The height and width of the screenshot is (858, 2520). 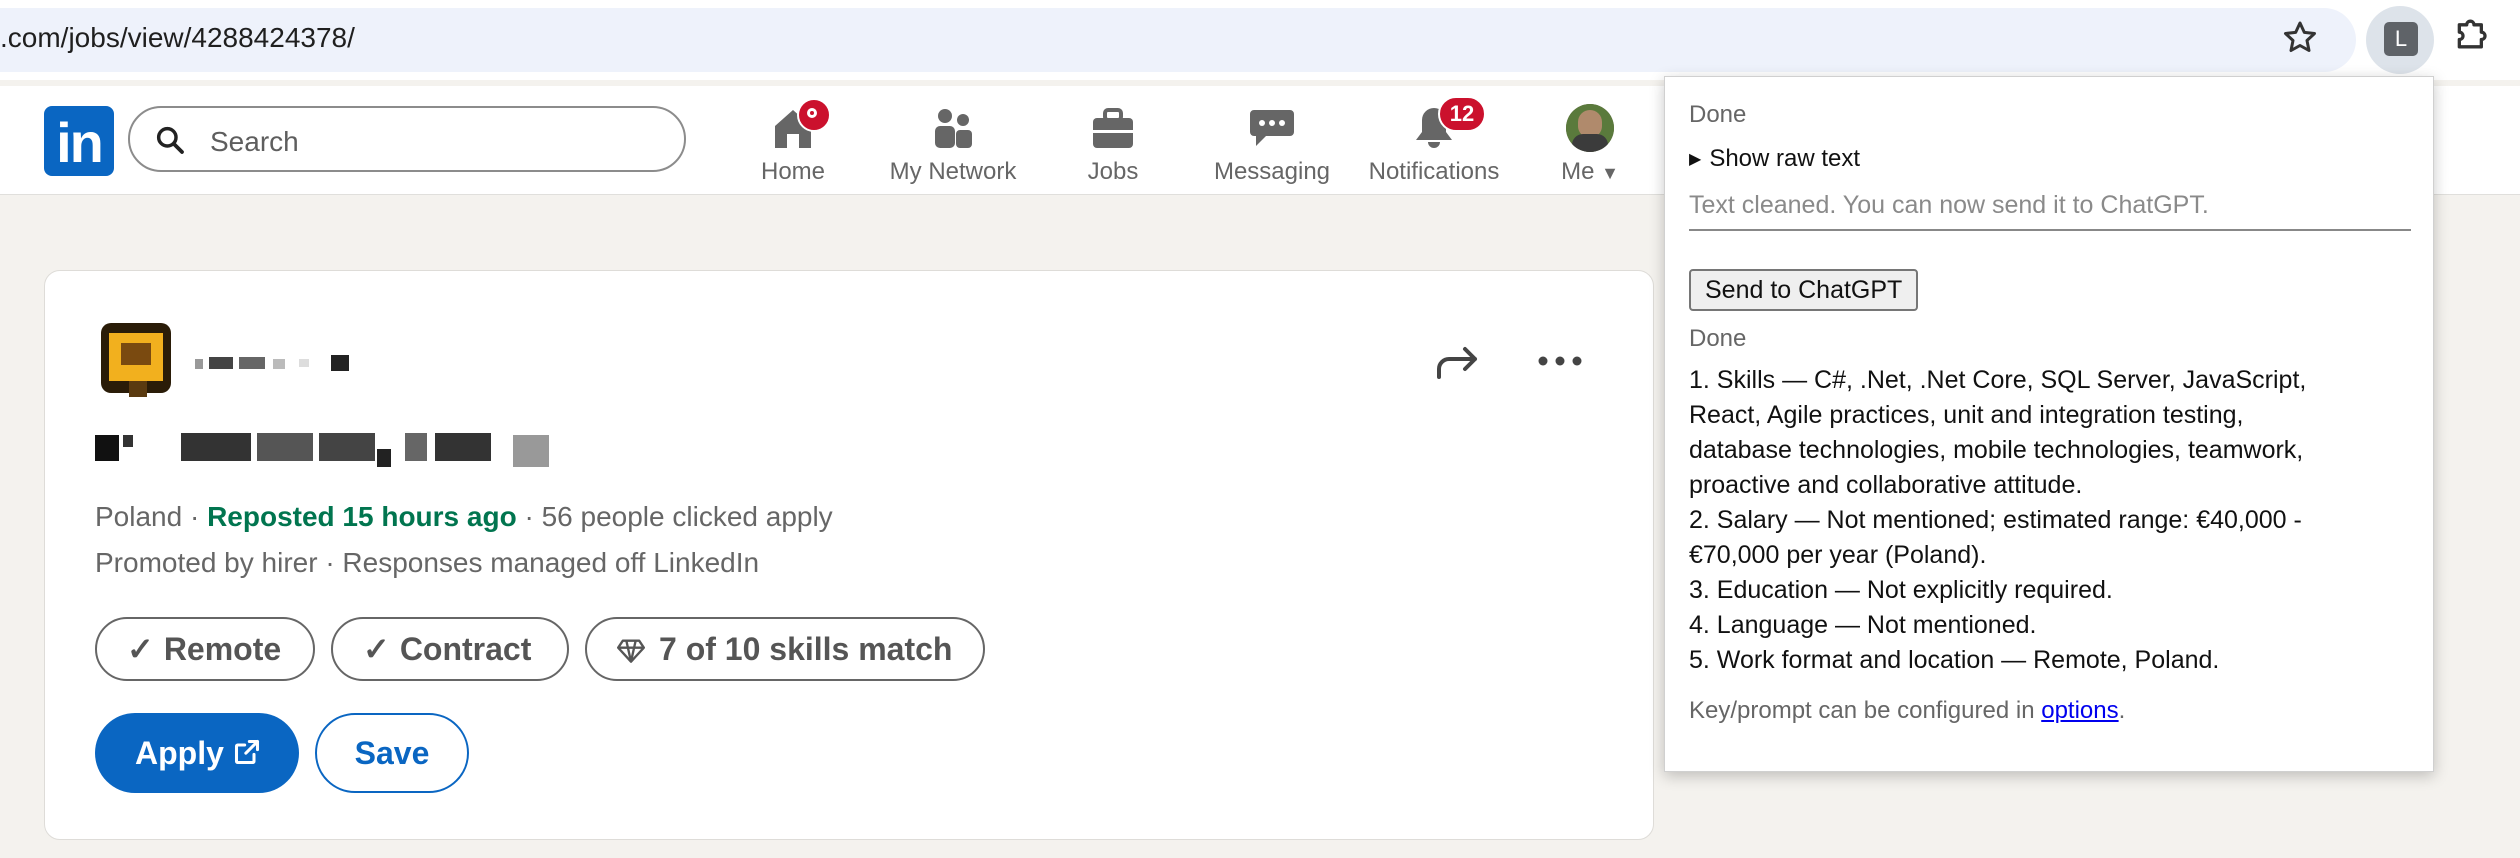 What do you see at coordinates (631, 651) in the screenshot?
I see `diamond-icon` at bounding box center [631, 651].